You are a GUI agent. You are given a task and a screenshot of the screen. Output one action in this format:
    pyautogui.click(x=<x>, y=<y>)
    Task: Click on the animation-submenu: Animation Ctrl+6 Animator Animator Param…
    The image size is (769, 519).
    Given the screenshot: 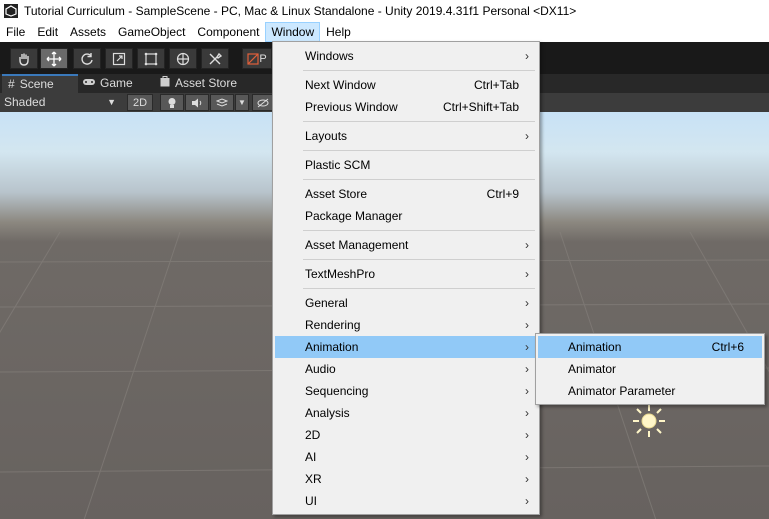 What is the action you would take?
    pyautogui.click(x=650, y=369)
    